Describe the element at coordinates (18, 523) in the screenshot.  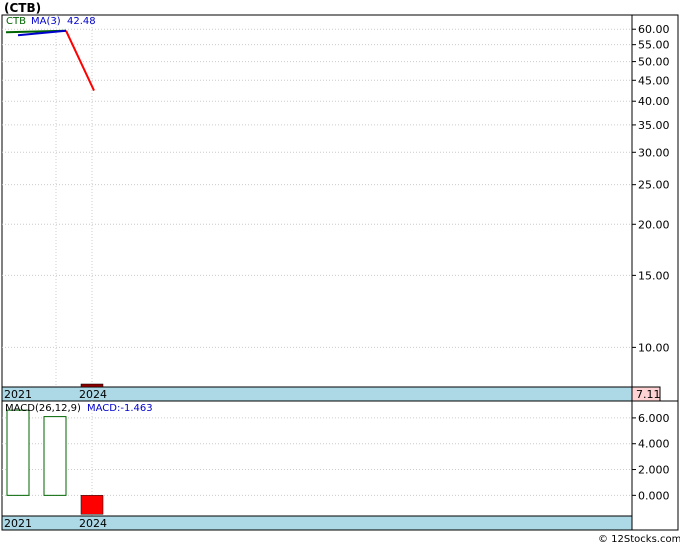
I see `macd-x-label: 2021` at that location.